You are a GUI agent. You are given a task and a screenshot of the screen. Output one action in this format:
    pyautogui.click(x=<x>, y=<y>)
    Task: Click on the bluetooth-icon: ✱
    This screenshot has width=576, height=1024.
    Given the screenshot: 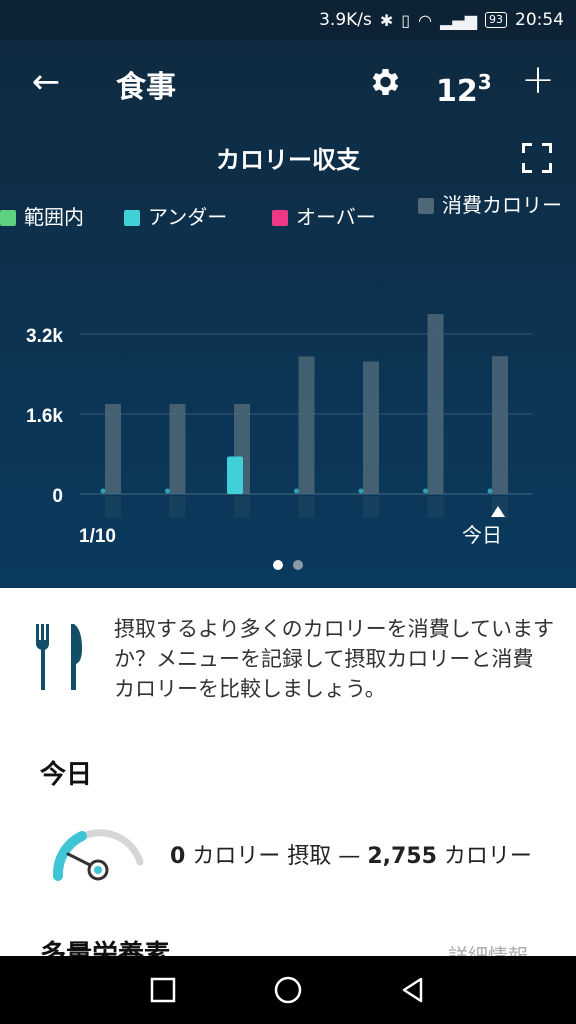 What is the action you would take?
    pyautogui.click(x=386, y=20)
    